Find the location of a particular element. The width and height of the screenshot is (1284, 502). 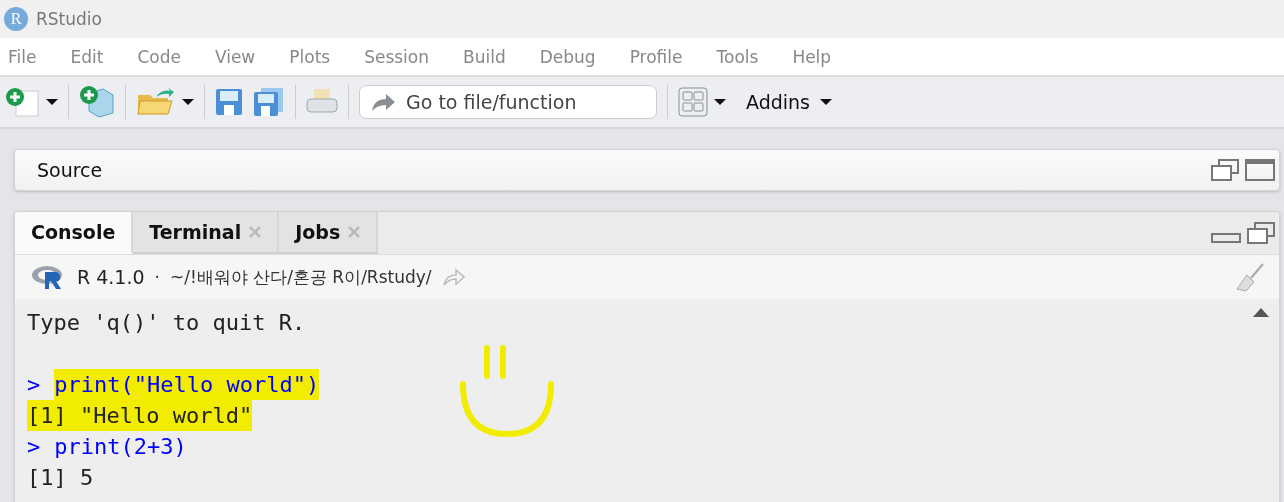

broom-icon is located at coordinates (1250, 277).